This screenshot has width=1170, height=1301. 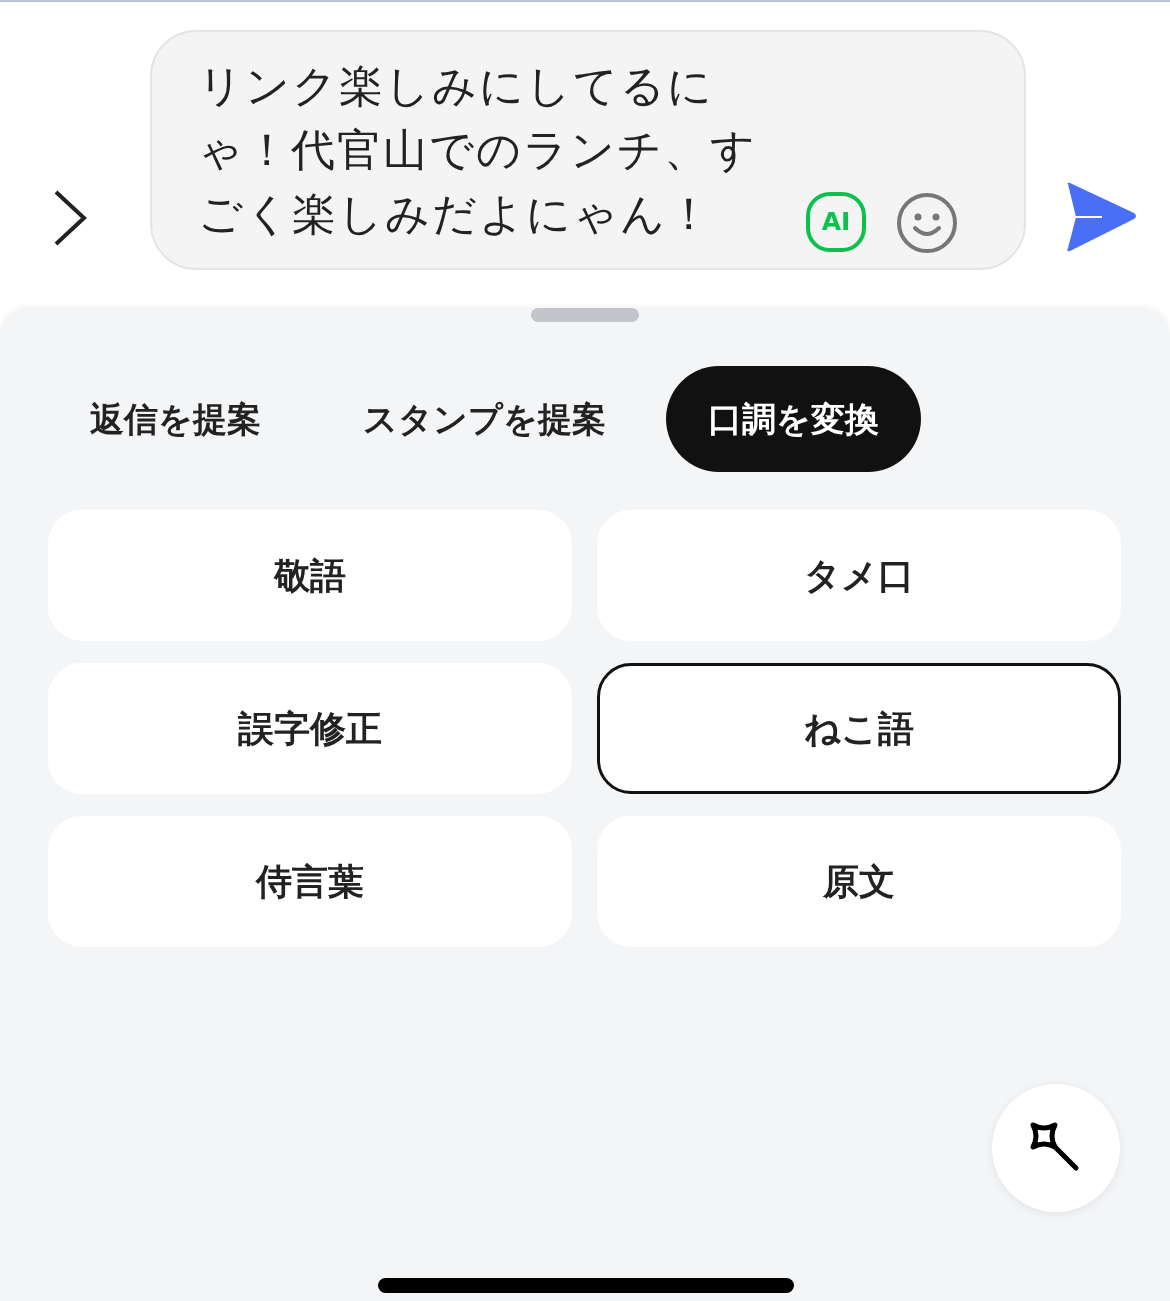 What do you see at coordinates (310, 575) in the screenshot?
I see `tone-option: 敬語` at bounding box center [310, 575].